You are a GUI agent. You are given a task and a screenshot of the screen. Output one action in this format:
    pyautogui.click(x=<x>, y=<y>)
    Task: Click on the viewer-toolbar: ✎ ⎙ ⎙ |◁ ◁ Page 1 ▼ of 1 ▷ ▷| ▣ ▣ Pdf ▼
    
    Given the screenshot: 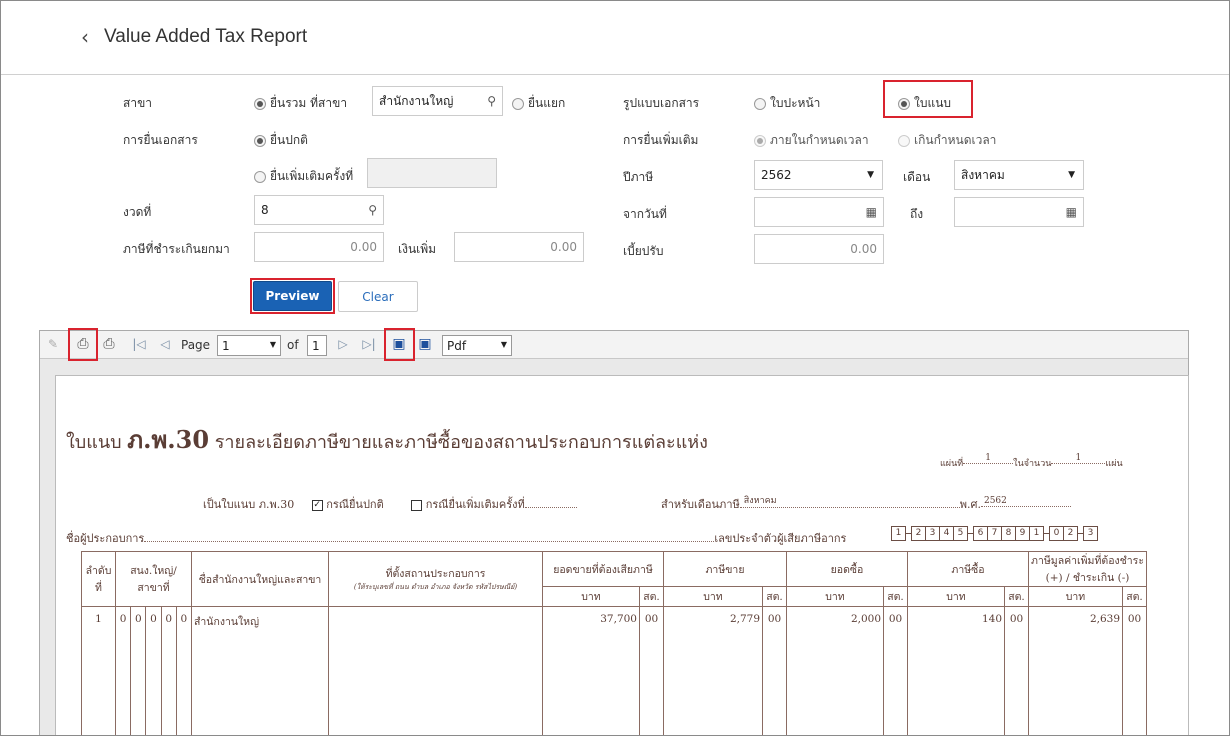 What is the action you would take?
    pyautogui.click(x=614, y=345)
    